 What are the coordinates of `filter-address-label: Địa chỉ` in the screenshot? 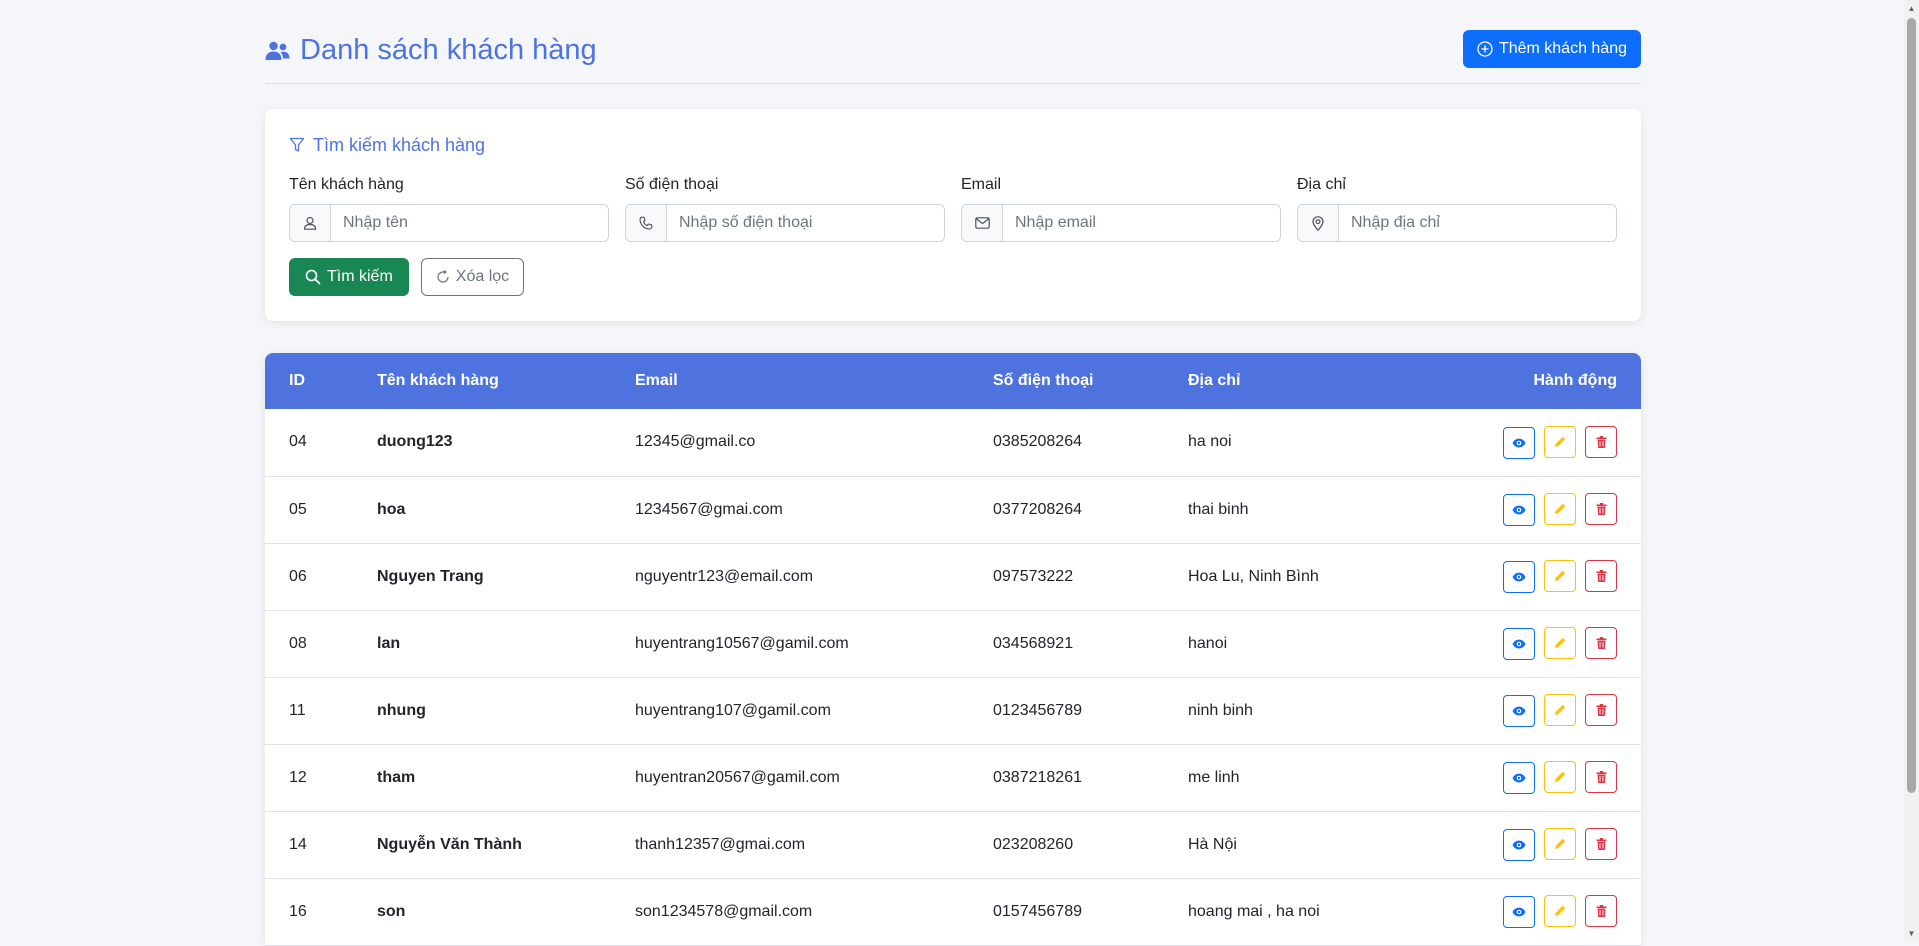 It's located at (1321, 184).